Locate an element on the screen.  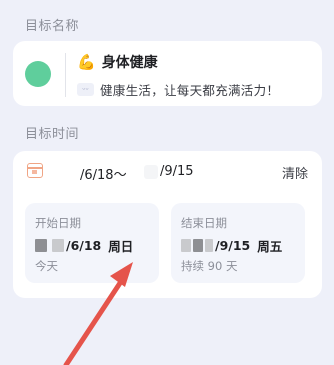
start-date-note: 今天 is located at coordinates (46, 266).